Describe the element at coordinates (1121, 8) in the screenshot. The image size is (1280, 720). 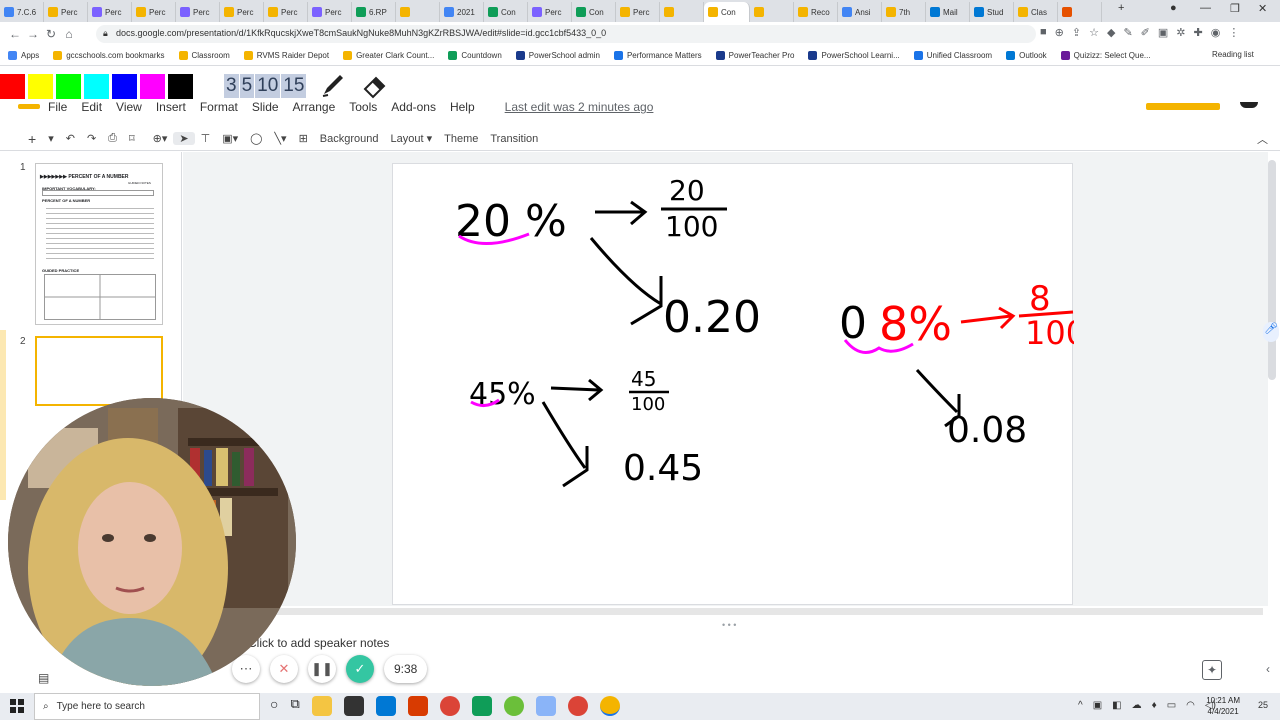
I see `new-tab-button: +` at that location.